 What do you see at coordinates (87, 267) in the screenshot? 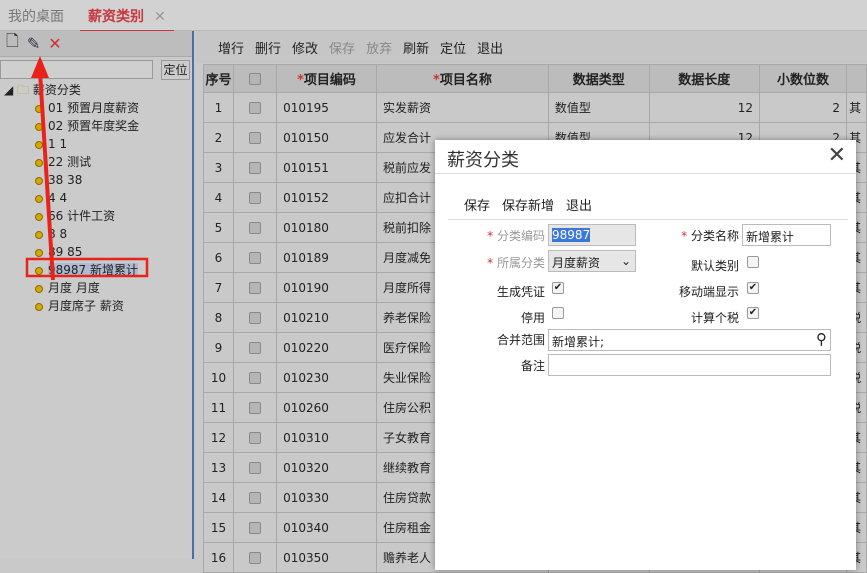
I see `highlight-box` at bounding box center [87, 267].